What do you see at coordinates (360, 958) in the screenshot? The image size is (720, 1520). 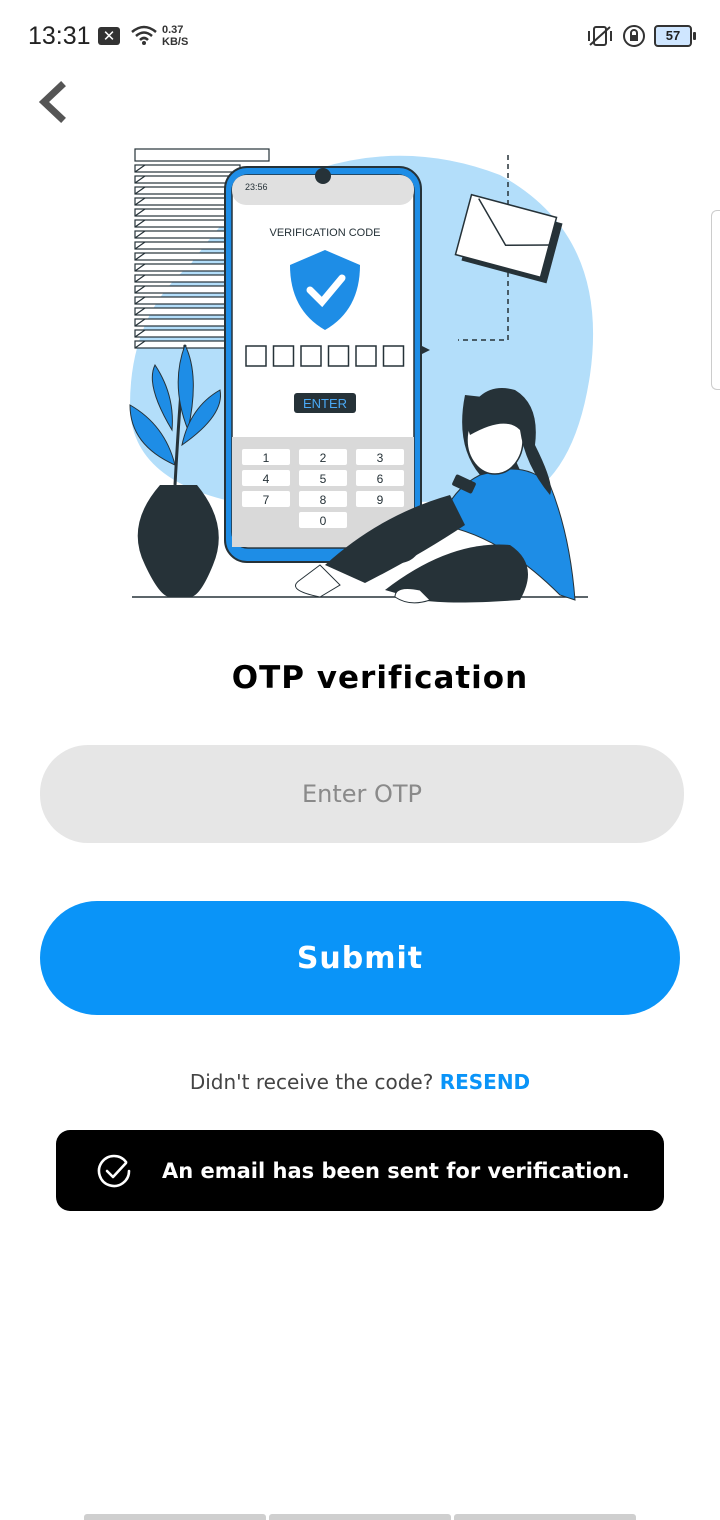 I see `submit-button: Submit` at bounding box center [360, 958].